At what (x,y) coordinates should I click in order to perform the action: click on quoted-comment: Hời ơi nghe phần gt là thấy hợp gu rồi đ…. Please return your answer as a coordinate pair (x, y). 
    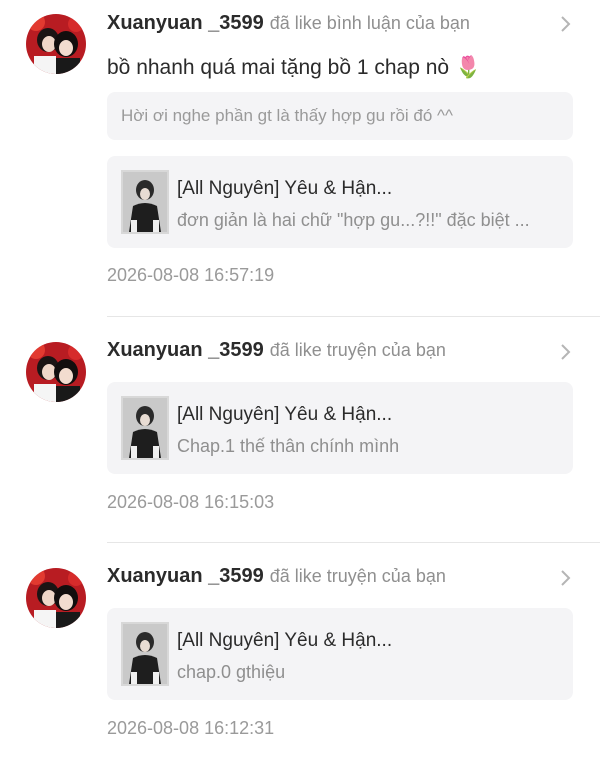
    Looking at the image, I should click on (340, 116).